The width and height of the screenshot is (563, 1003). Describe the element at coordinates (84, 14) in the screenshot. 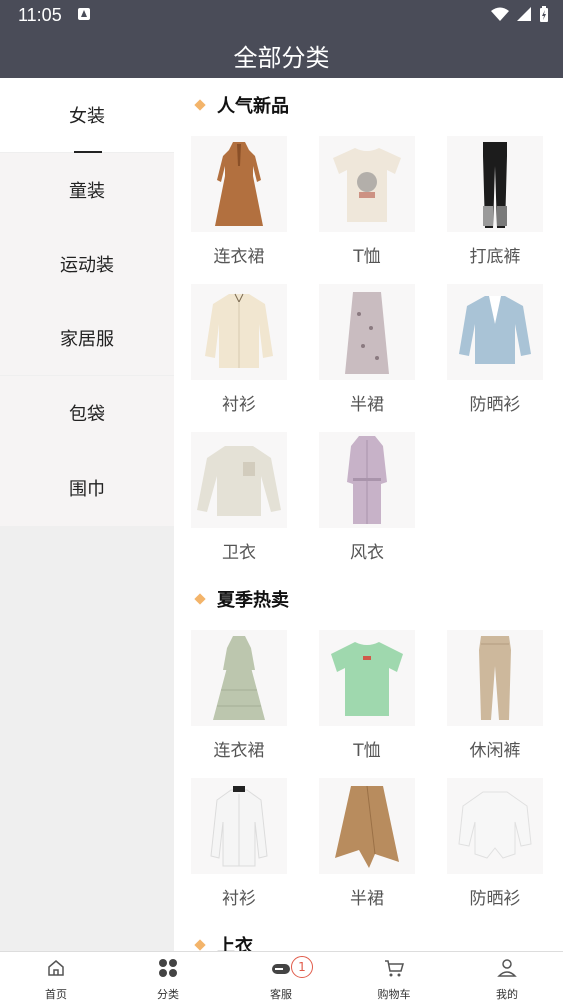

I see `app-notification-icon` at that location.